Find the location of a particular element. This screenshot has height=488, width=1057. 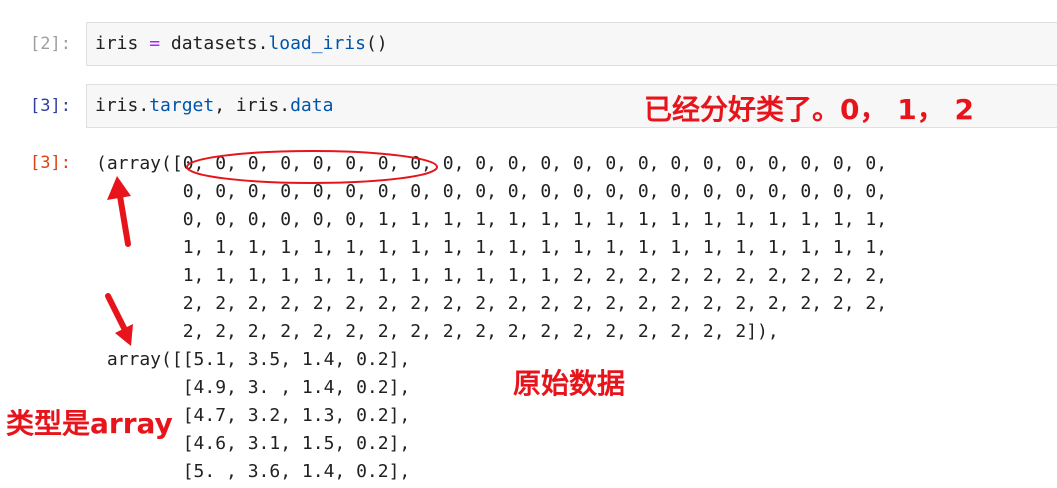

annotation-overlay is located at coordinates (271, 248).